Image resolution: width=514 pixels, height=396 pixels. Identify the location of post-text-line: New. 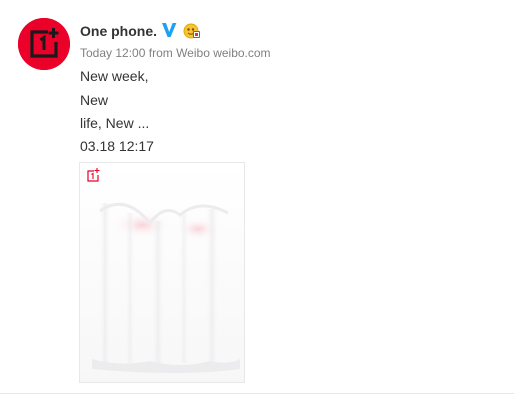
(94, 100).